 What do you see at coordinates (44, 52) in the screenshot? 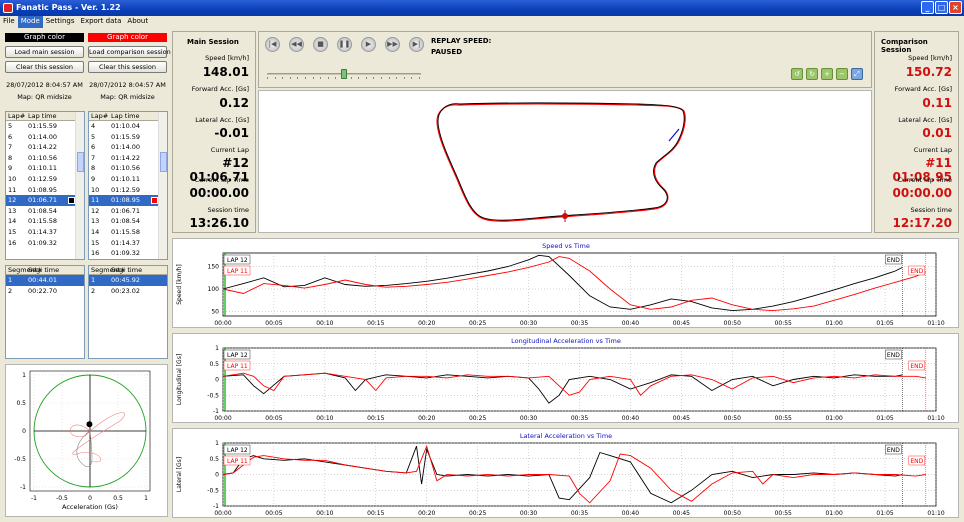
I see `load-main-session-button: Load main session` at bounding box center [44, 52].